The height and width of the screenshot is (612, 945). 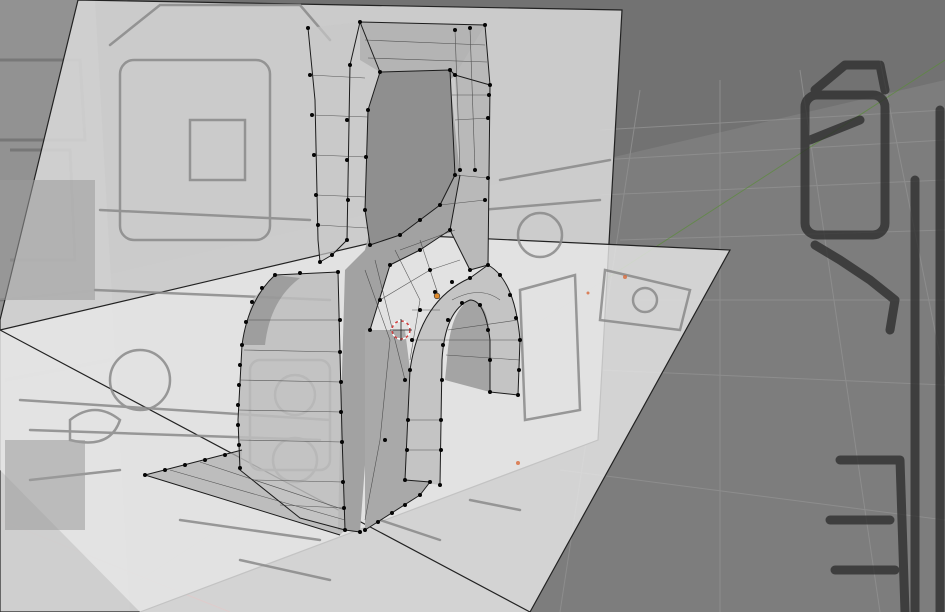 I want to click on object-origin, so click(x=437, y=296).